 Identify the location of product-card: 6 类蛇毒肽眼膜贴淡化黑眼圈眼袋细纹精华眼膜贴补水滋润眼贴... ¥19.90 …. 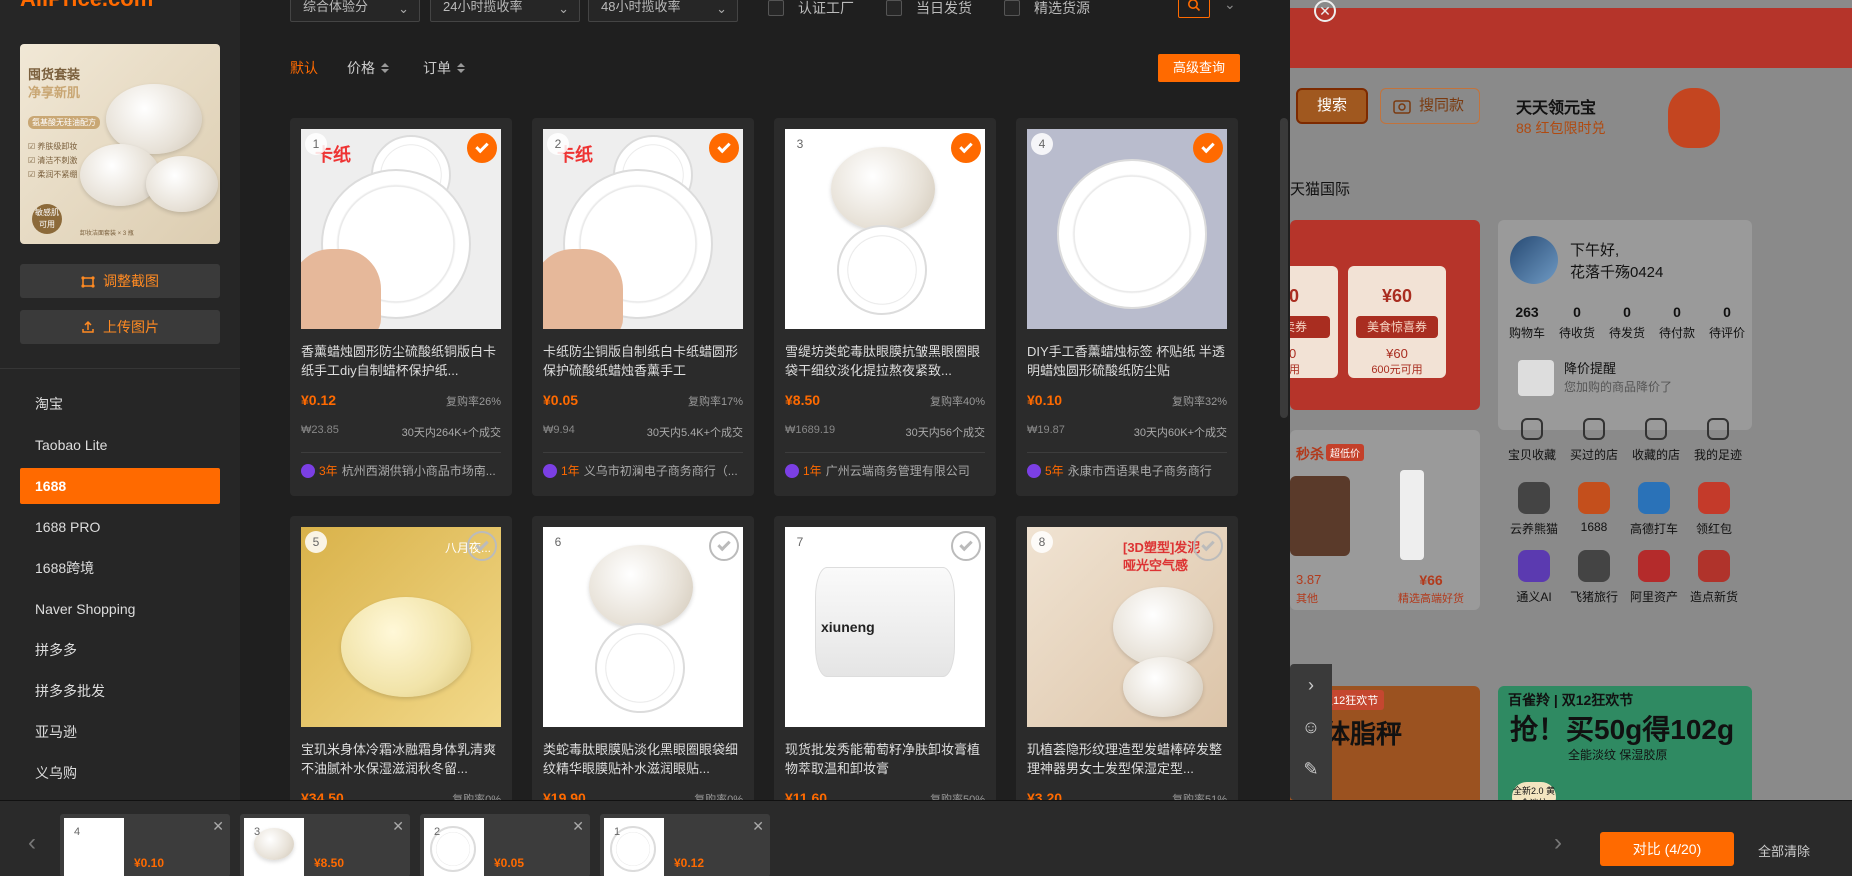
(643, 661).